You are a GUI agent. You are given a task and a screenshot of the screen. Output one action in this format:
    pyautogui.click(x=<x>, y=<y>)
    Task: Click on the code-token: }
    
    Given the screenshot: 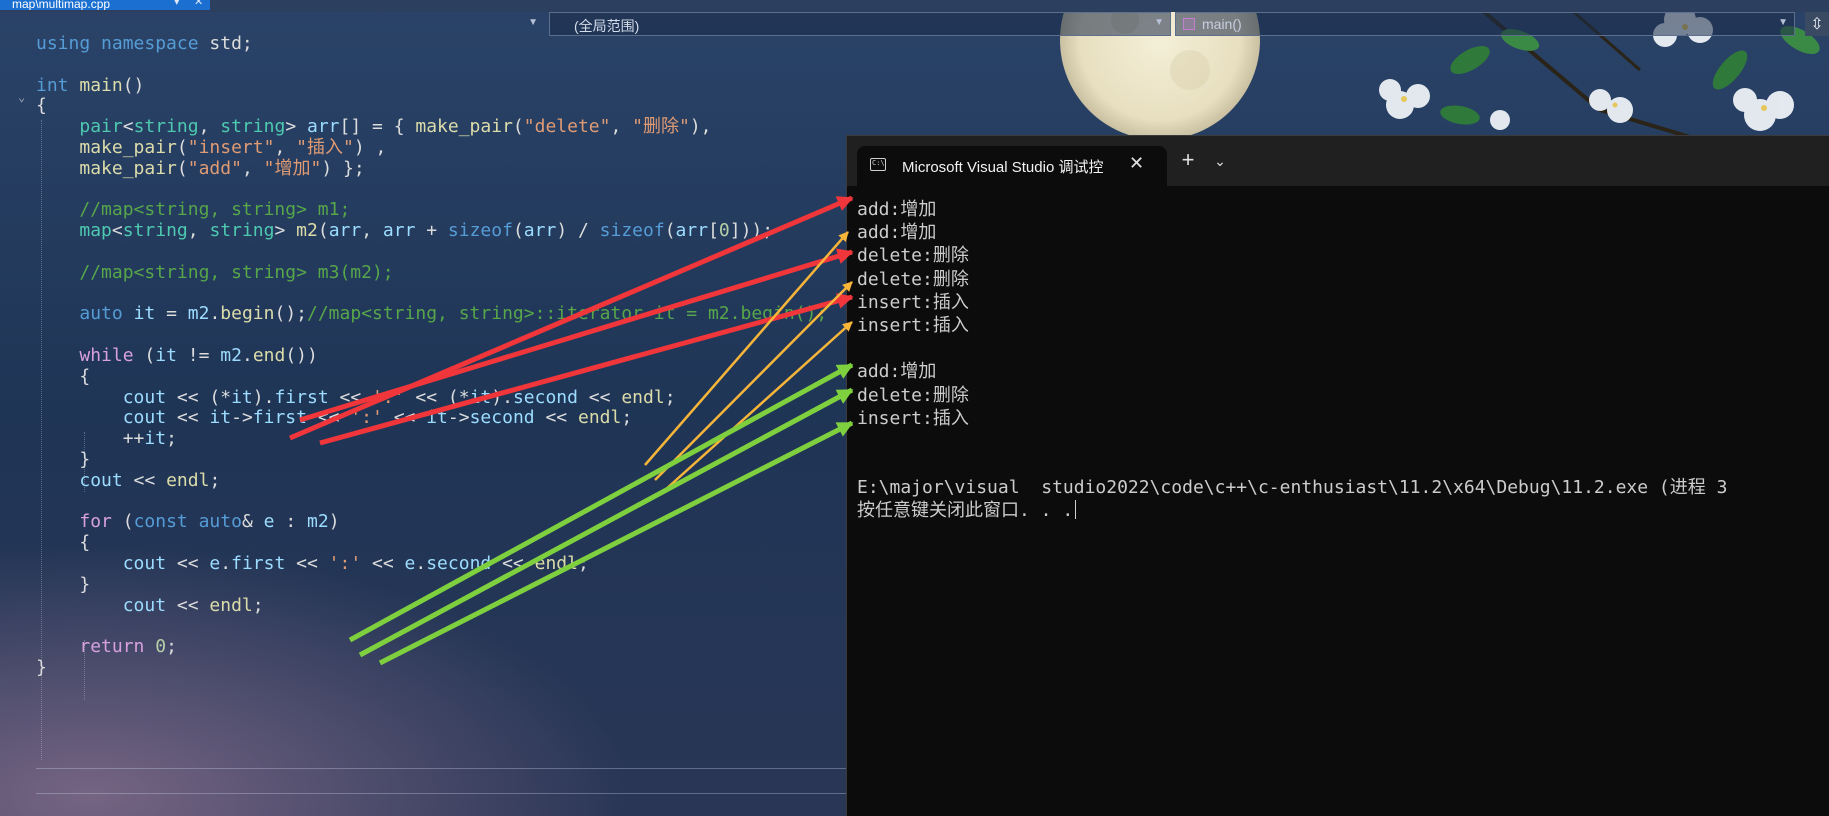 What is the action you would take?
    pyautogui.click(x=63, y=459)
    